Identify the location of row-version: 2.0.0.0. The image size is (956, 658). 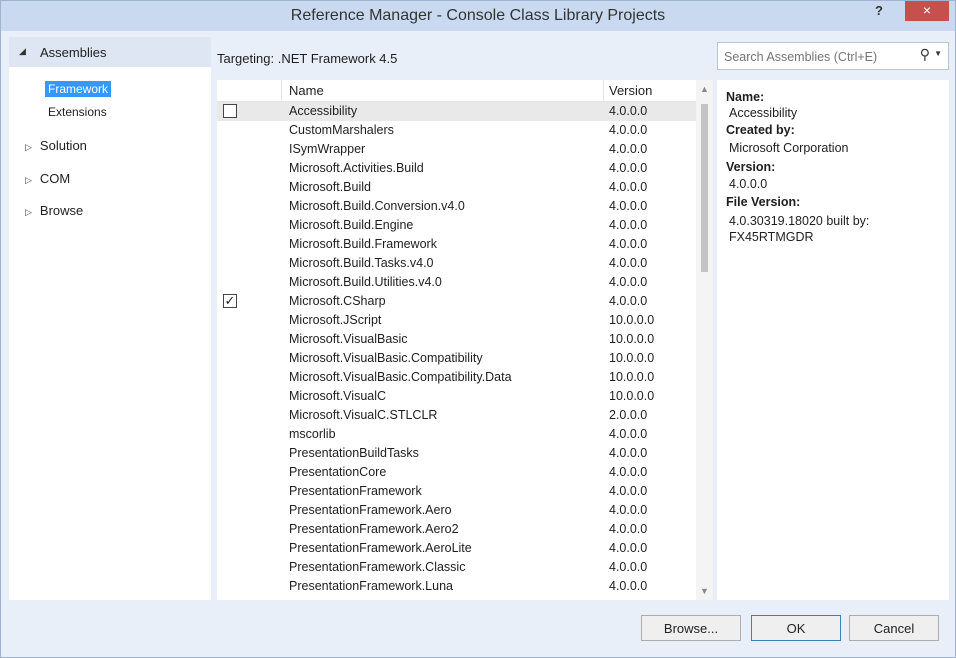
(628, 415).